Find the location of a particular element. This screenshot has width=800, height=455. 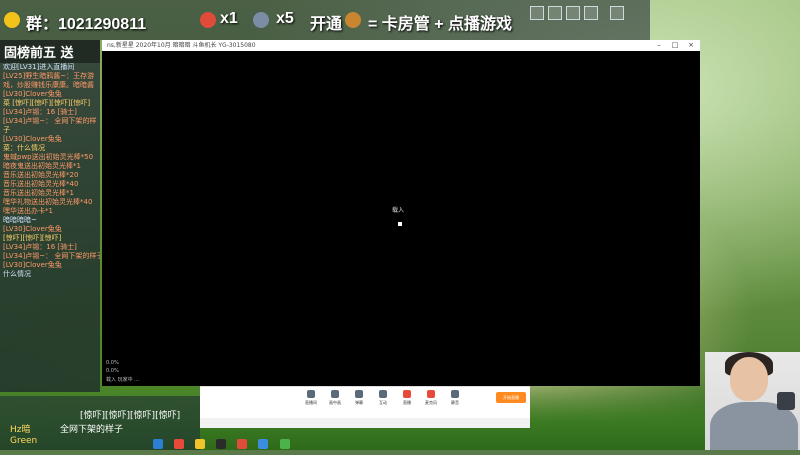

chat-line: [惊吓][惊吓][惊吓] is located at coordinates (32, 238).